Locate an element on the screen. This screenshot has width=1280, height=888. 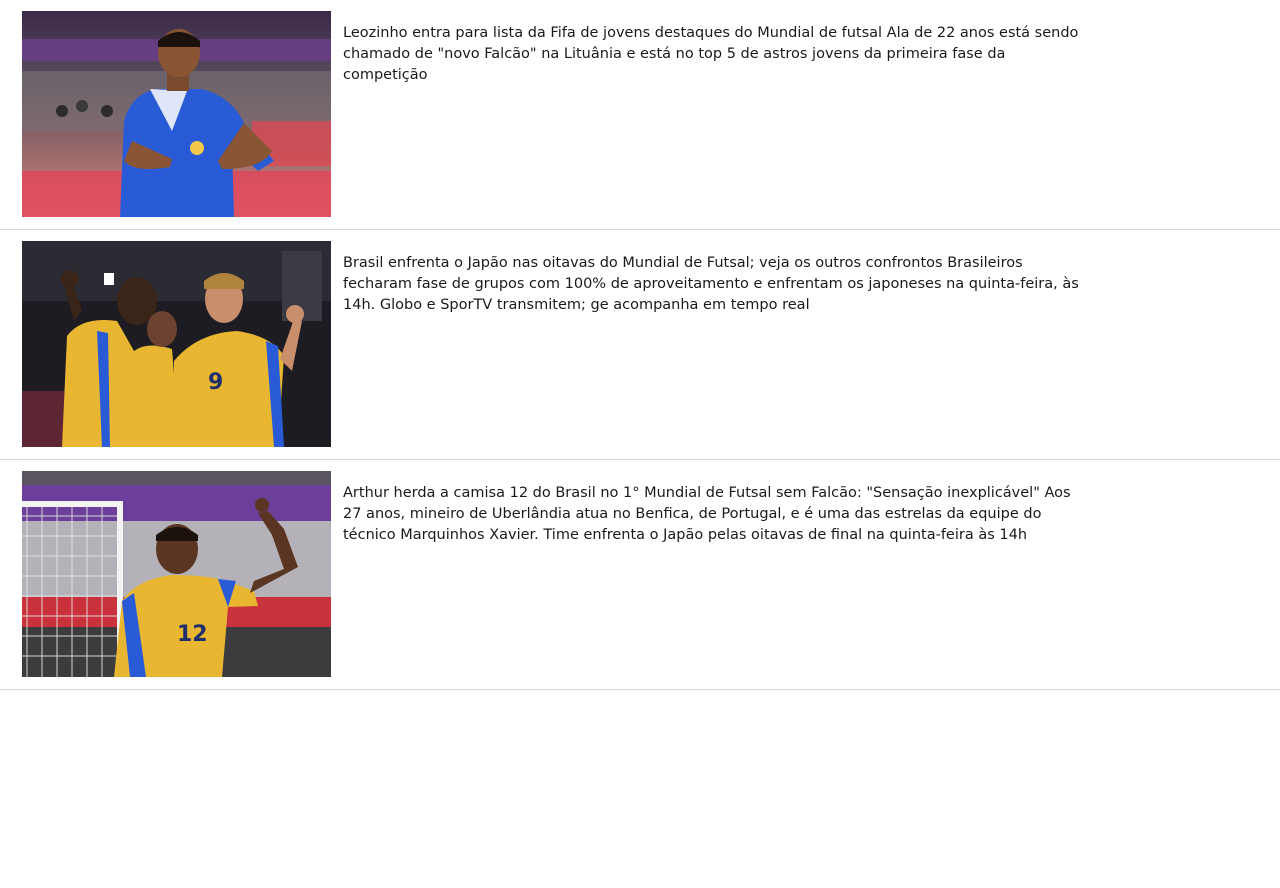
feed-item-image: 9 is located at coordinates (176, 344).